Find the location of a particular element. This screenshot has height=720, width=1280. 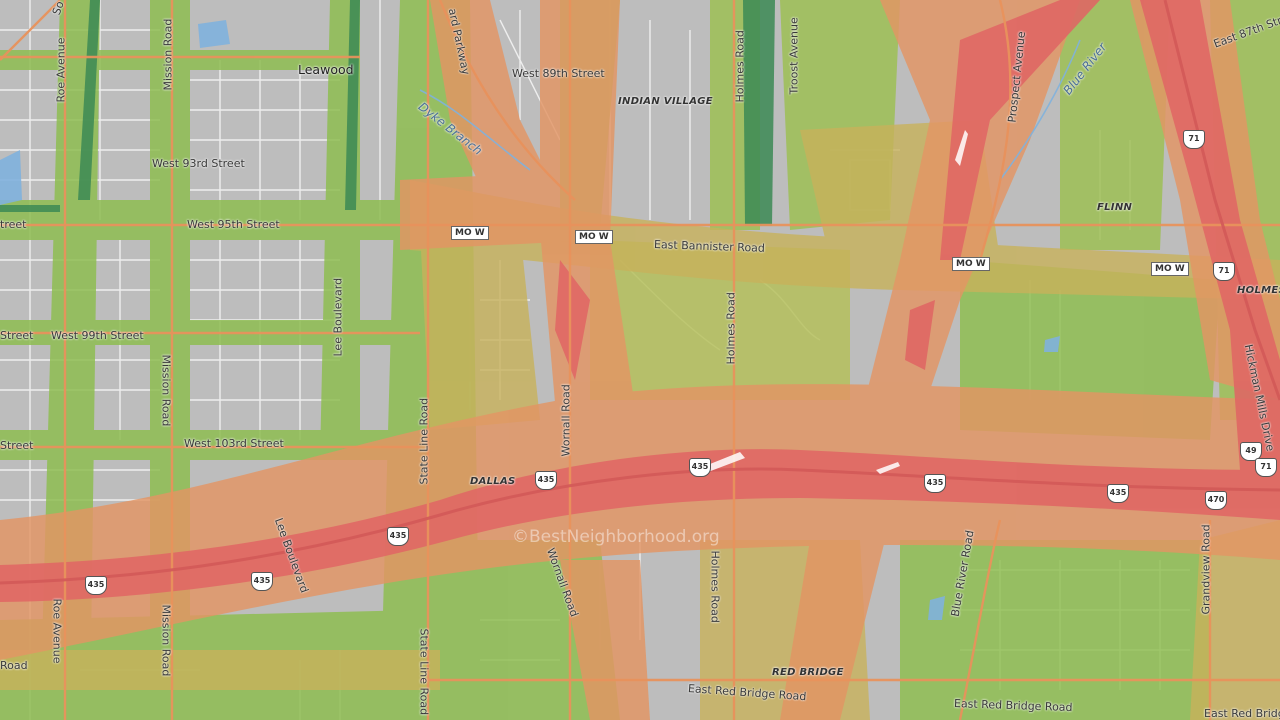

interstate-shield-435-6: 435 is located at coordinates (262, 581).